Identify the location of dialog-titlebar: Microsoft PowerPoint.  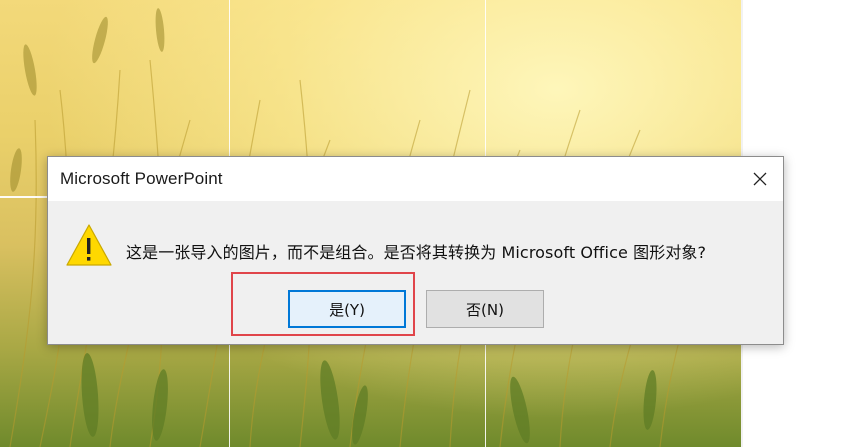
(415, 179).